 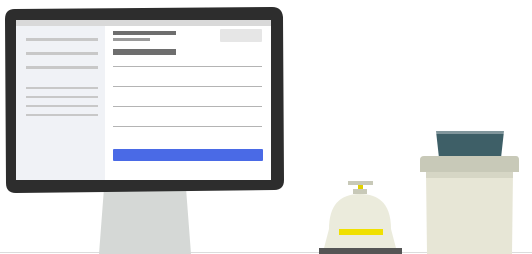 What do you see at coordinates (469, 164) in the screenshot?
I see `cup-lid` at bounding box center [469, 164].